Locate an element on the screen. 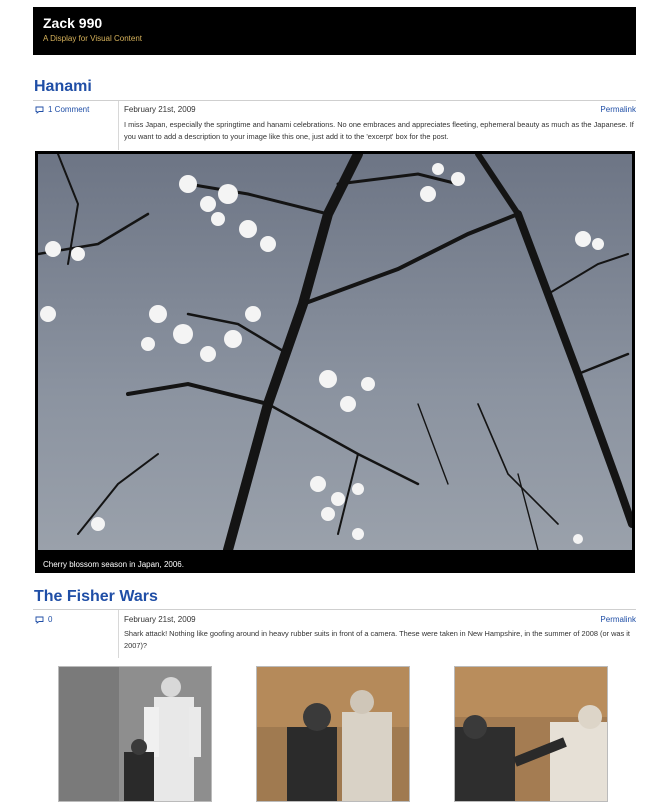 This screenshot has height=802, width=668. site-tagline: A Display for Visual Content is located at coordinates (93, 38).